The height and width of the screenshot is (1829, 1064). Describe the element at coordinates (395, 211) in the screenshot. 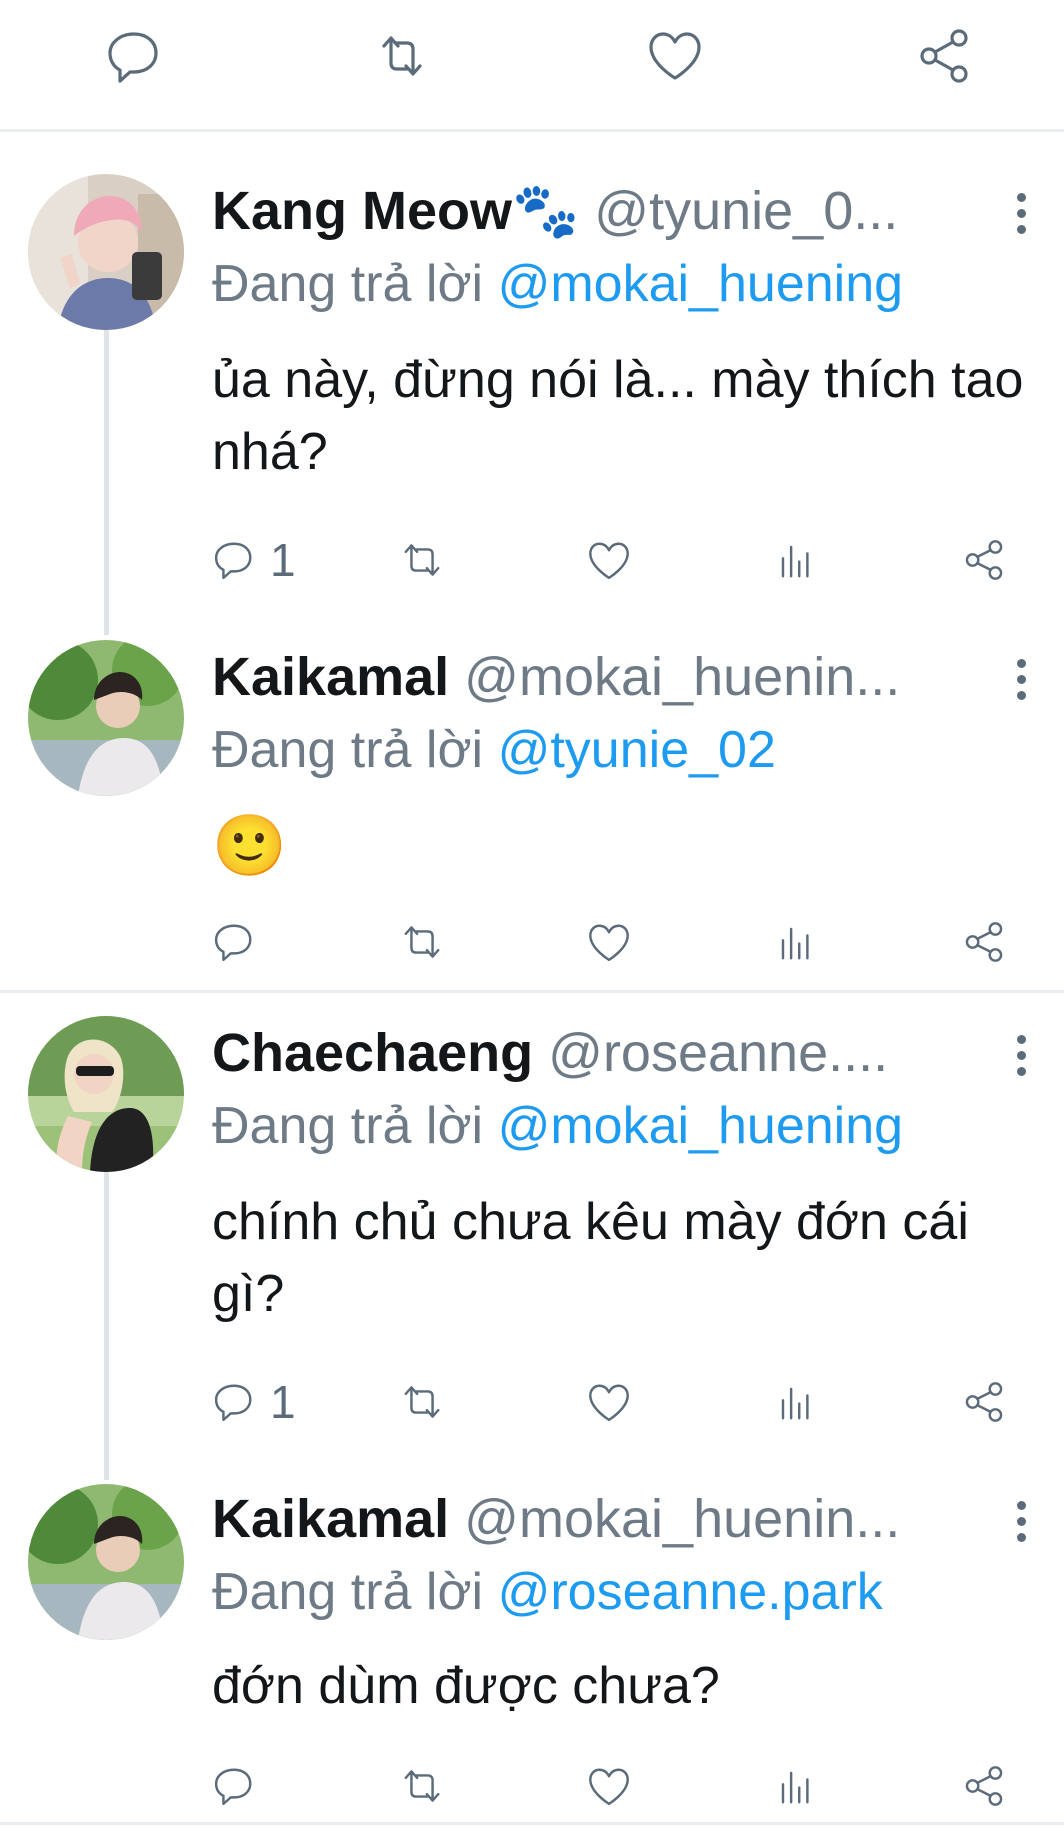

I see `display-name: Kang Meow🐾` at that location.